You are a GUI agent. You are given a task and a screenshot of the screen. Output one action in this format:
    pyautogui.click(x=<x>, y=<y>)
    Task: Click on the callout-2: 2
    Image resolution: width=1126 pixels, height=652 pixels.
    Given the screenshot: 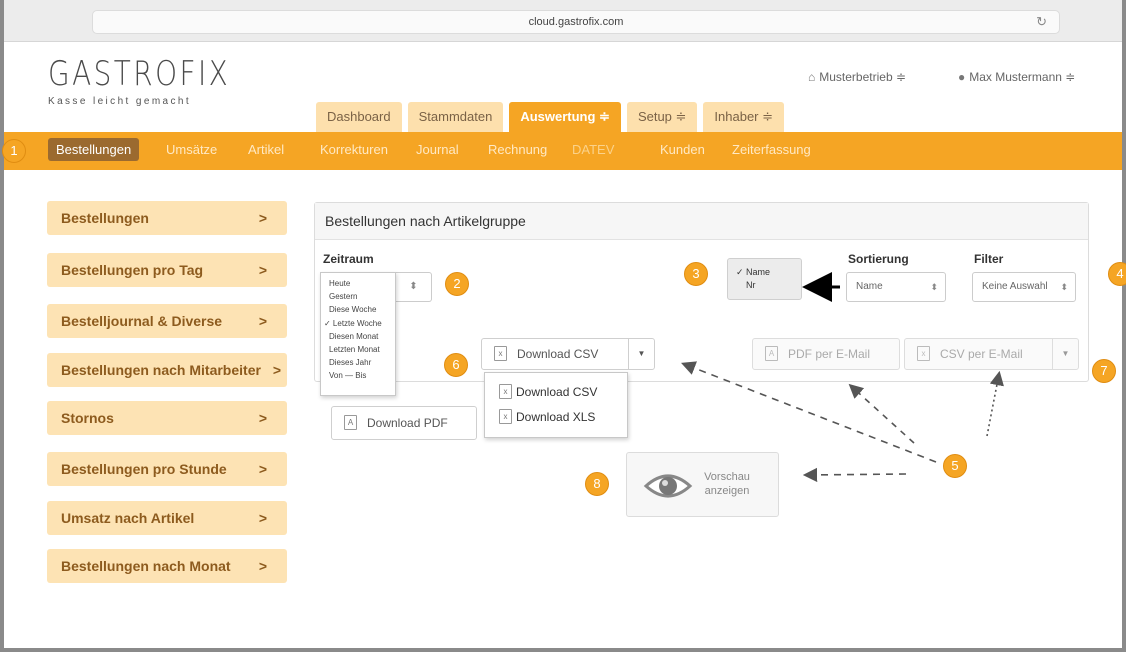 What is the action you would take?
    pyautogui.click(x=457, y=284)
    